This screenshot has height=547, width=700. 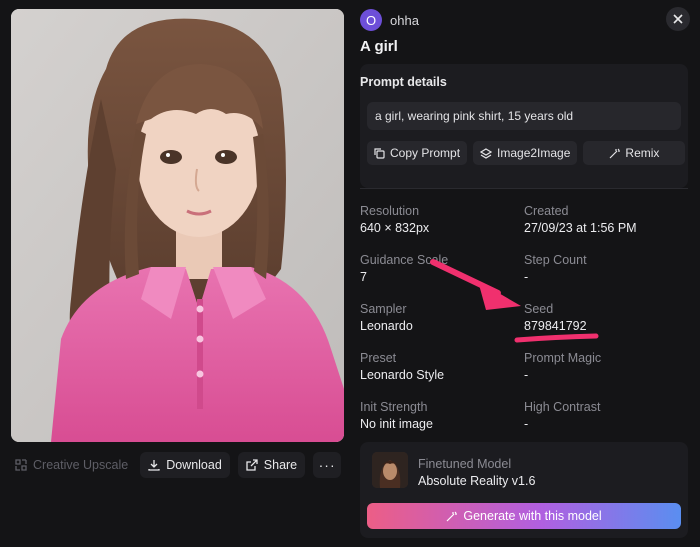 I want to click on init-strength-label: Init Strength, so click(x=394, y=407).